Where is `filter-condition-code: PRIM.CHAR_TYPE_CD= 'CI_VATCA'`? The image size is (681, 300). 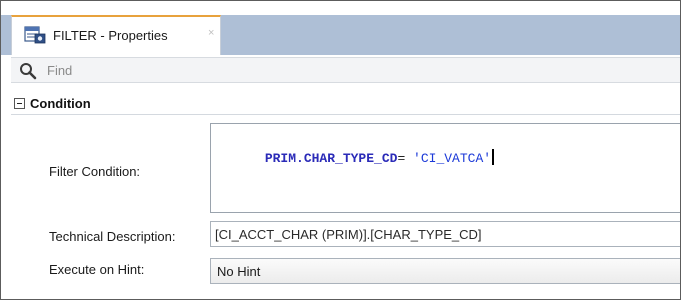 filter-condition-code: PRIM.CHAR_TYPE_CD= 'CI_VATCA' is located at coordinates (356, 157).